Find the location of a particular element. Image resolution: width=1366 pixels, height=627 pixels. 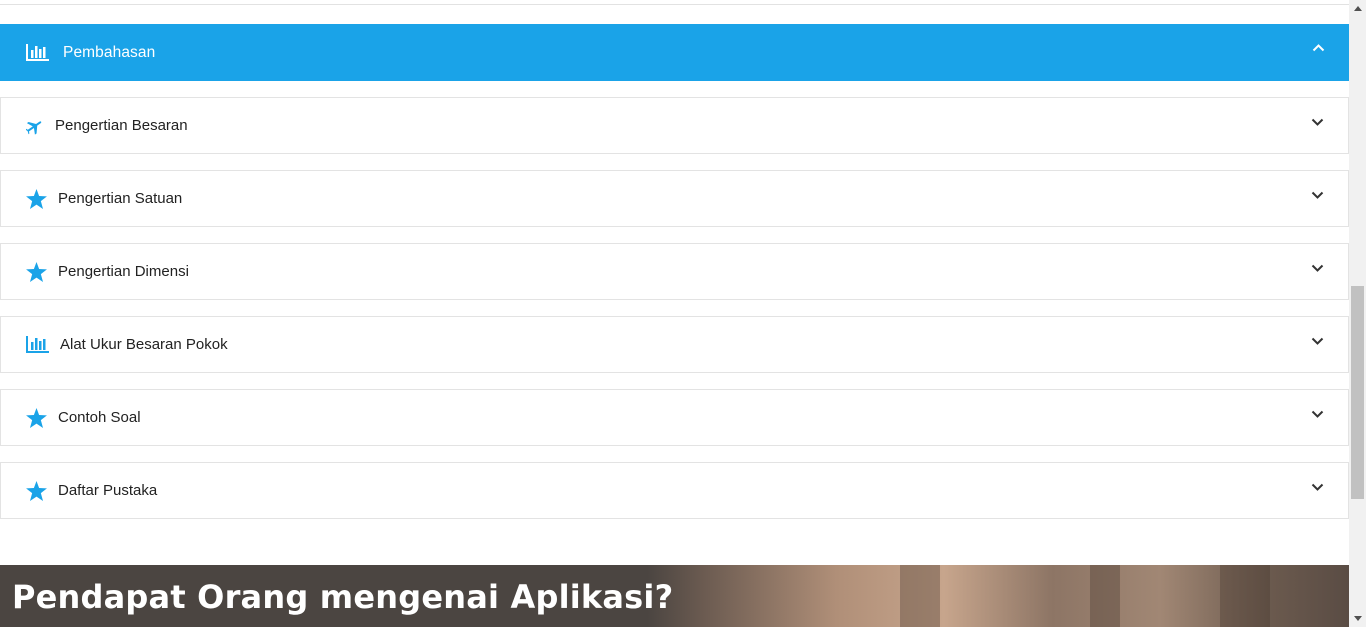

accordion-item-label: Daftar Pustaka is located at coordinates (108, 490).